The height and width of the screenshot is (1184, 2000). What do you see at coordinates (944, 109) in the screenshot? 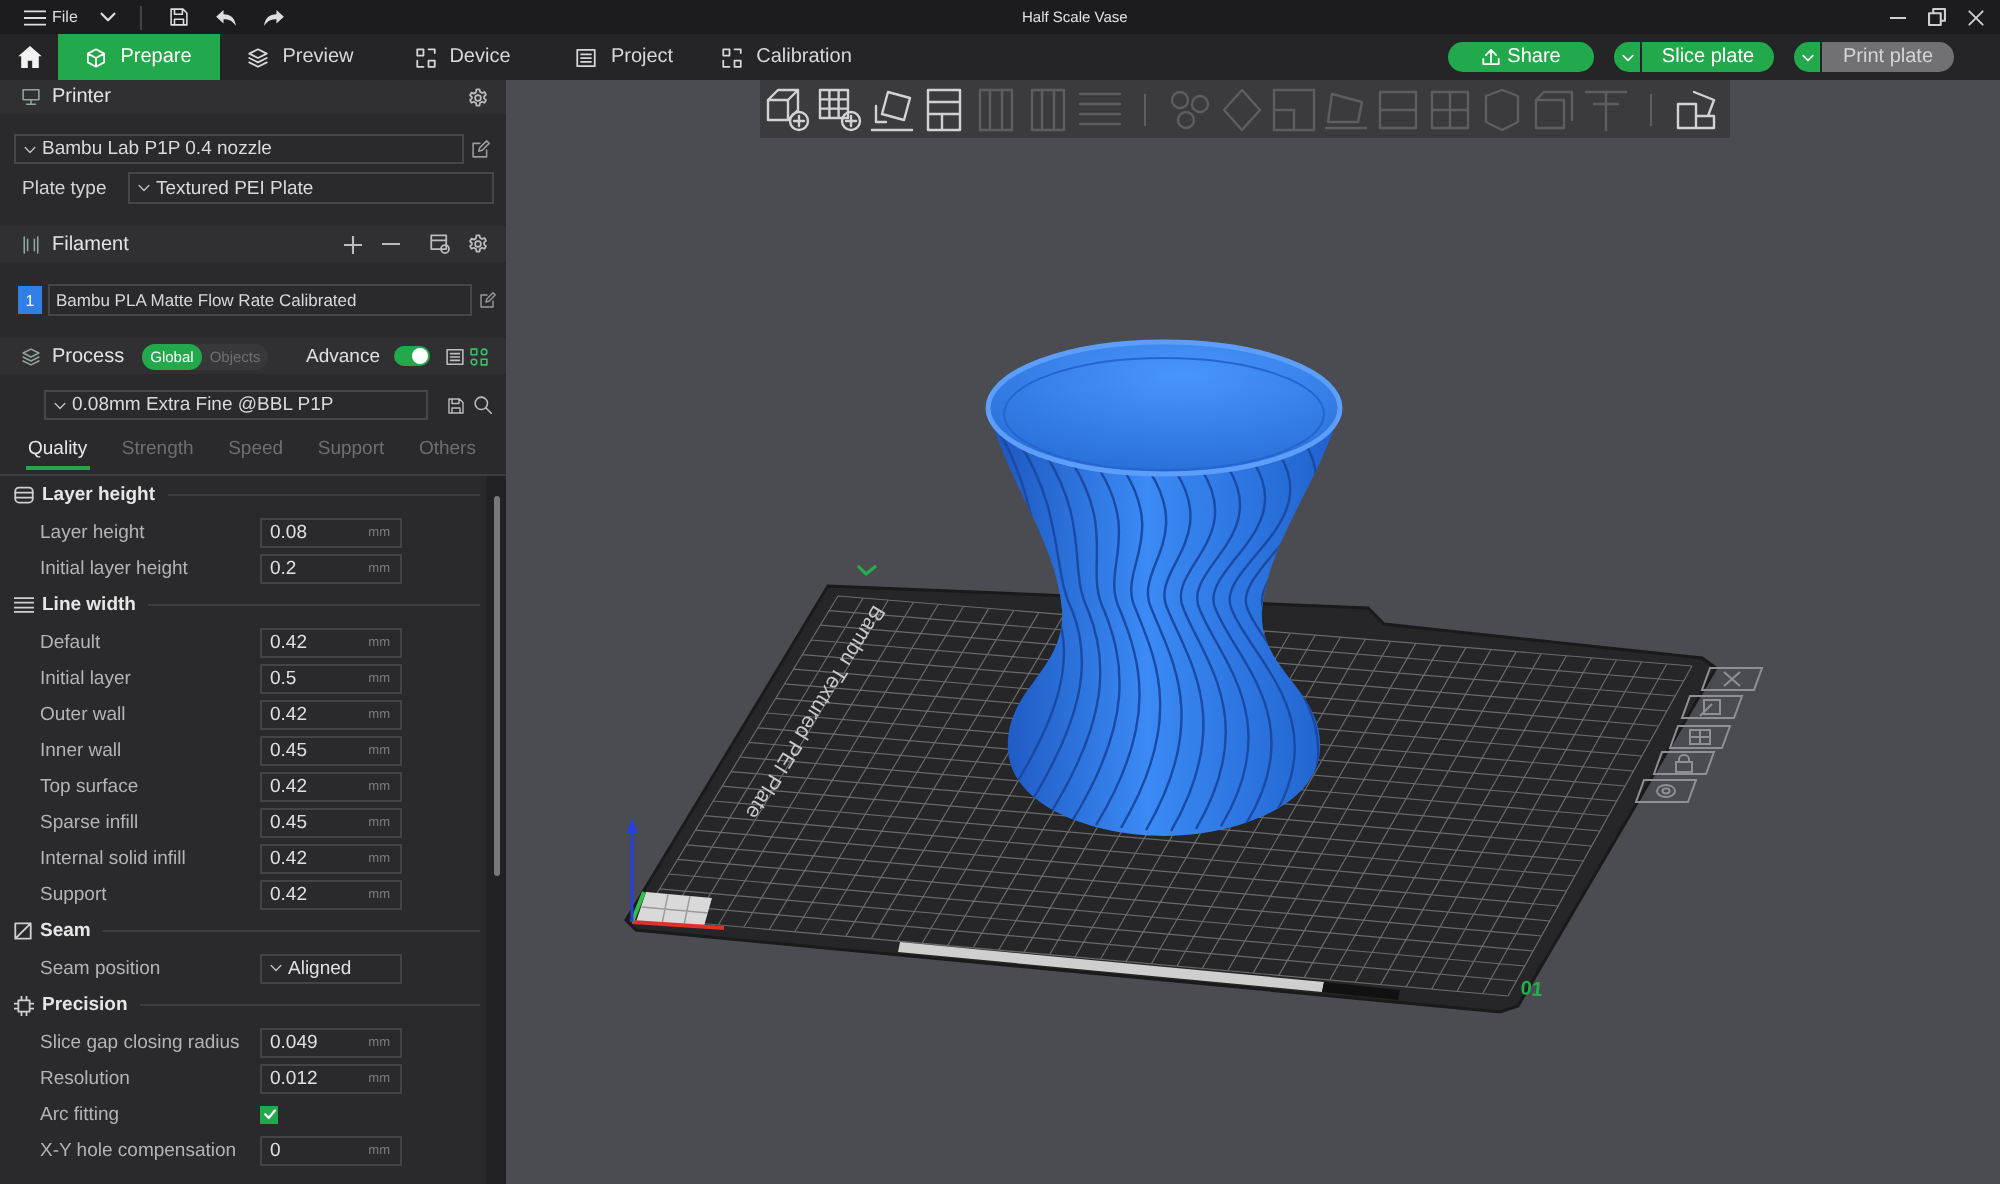
I see `layout-icon` at bounding box center [944, 109].